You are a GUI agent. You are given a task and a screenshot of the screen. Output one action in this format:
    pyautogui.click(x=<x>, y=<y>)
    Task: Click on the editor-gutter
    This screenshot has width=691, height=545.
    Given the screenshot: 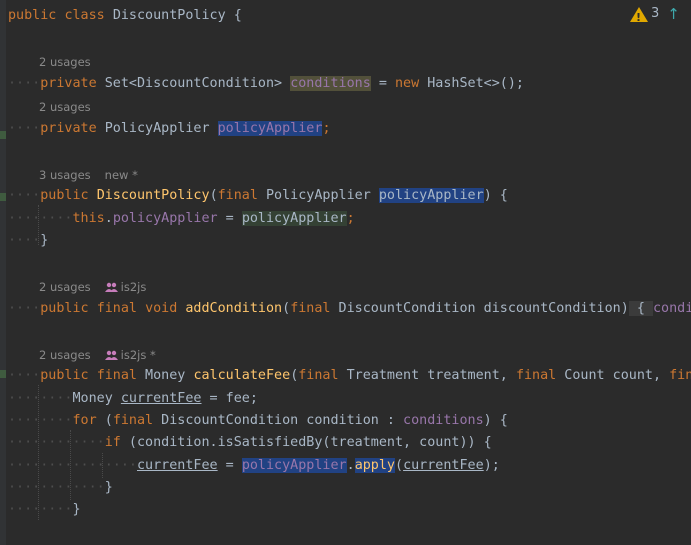 What is the action you would take?
    pyautogui.click(x=3, y=272)
    